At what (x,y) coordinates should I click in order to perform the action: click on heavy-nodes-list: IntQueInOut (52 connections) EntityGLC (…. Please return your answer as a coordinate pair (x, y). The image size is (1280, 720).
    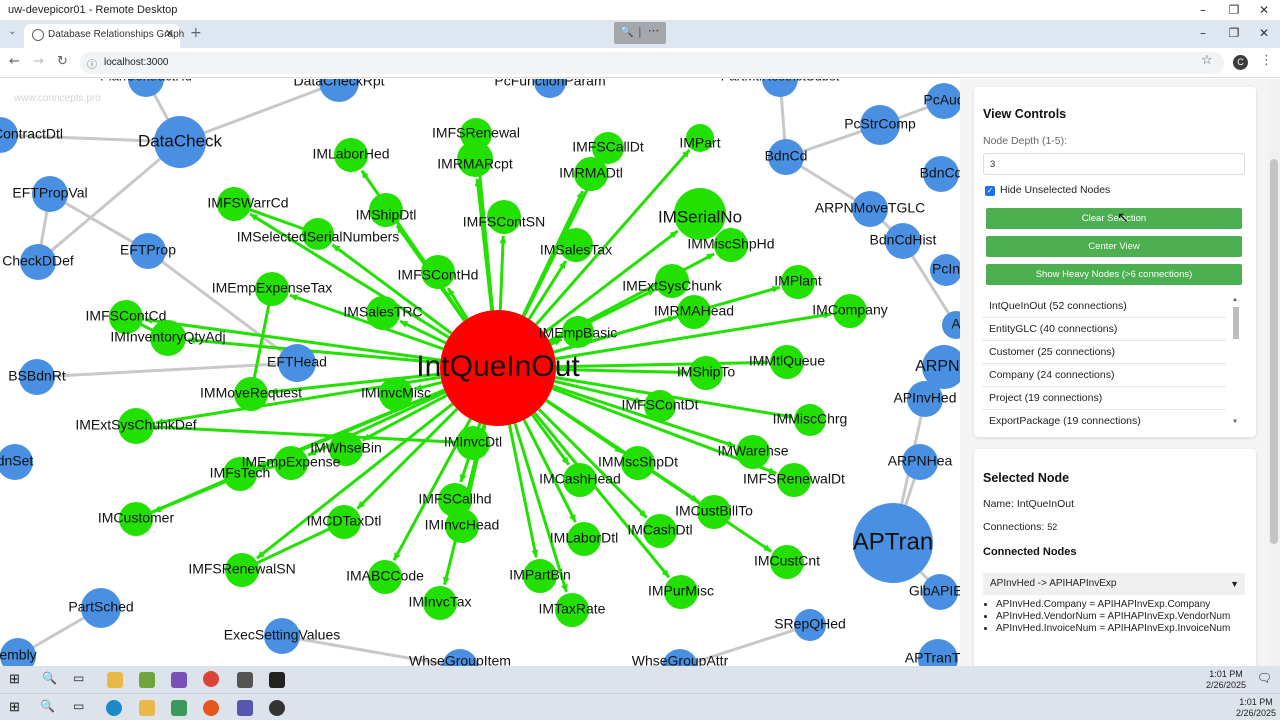
    Looking at the image, I should click on (1111, 363).